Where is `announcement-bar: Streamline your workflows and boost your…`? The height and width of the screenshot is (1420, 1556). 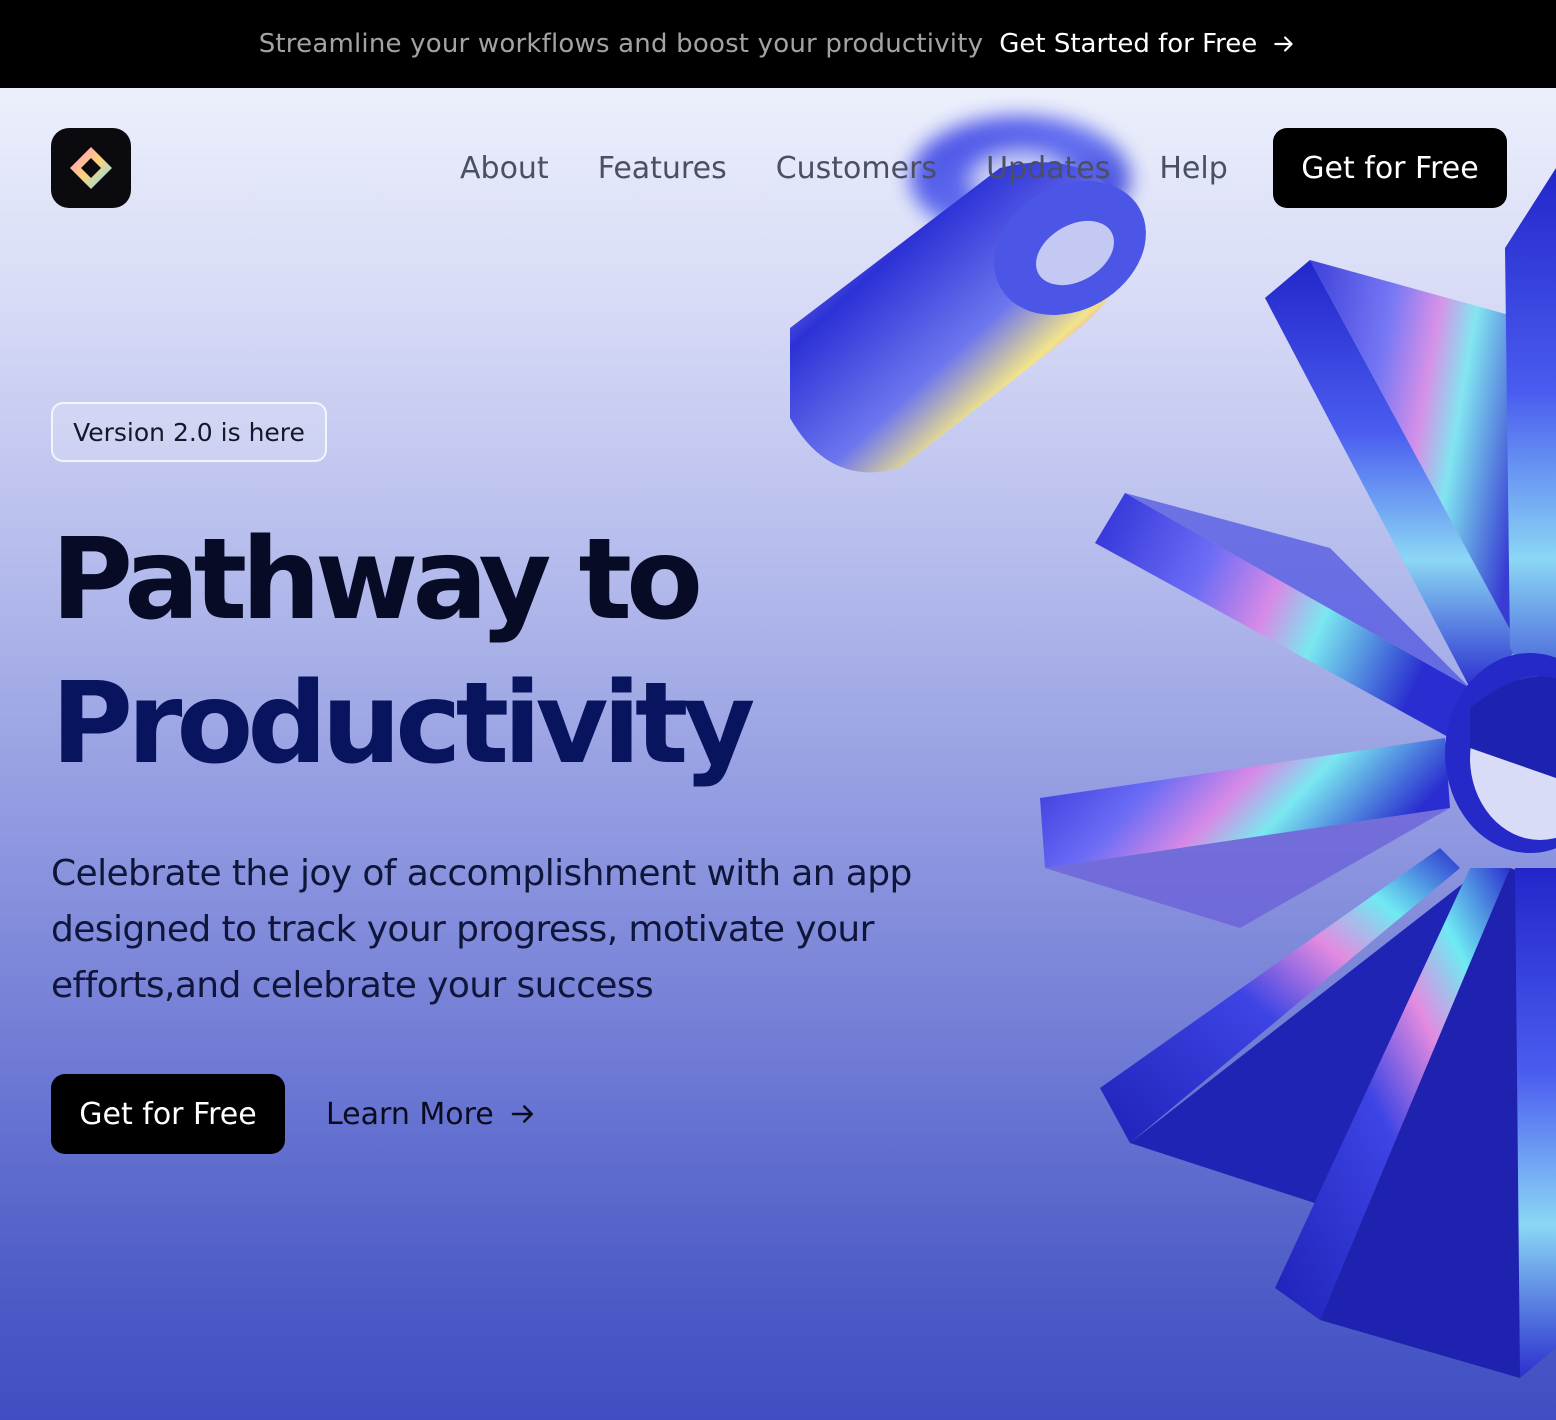
announcement-bar: Streamline your workflows and boost your… is located at coordinates (778, 44).